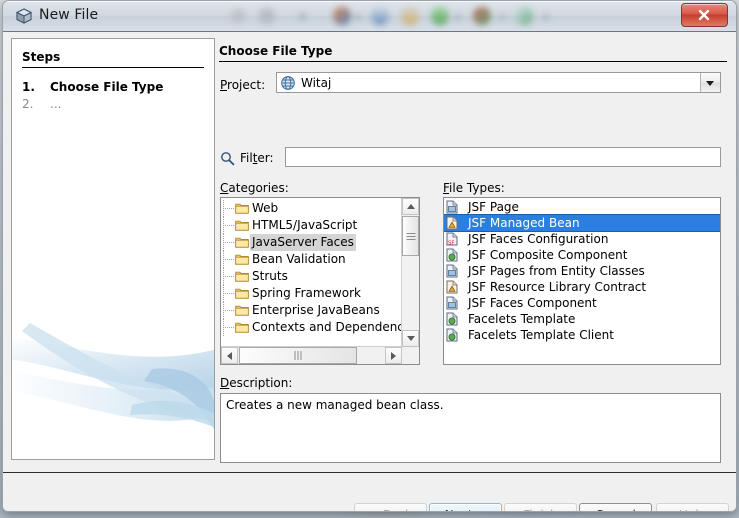  I want to click on filter-input, so click(503, 157).